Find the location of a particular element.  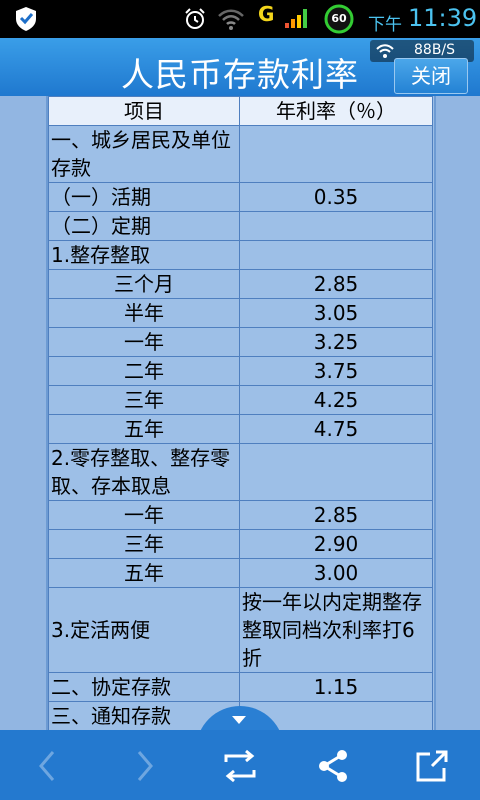

column-header-item: 项目 is located at coordinates (144, 111).